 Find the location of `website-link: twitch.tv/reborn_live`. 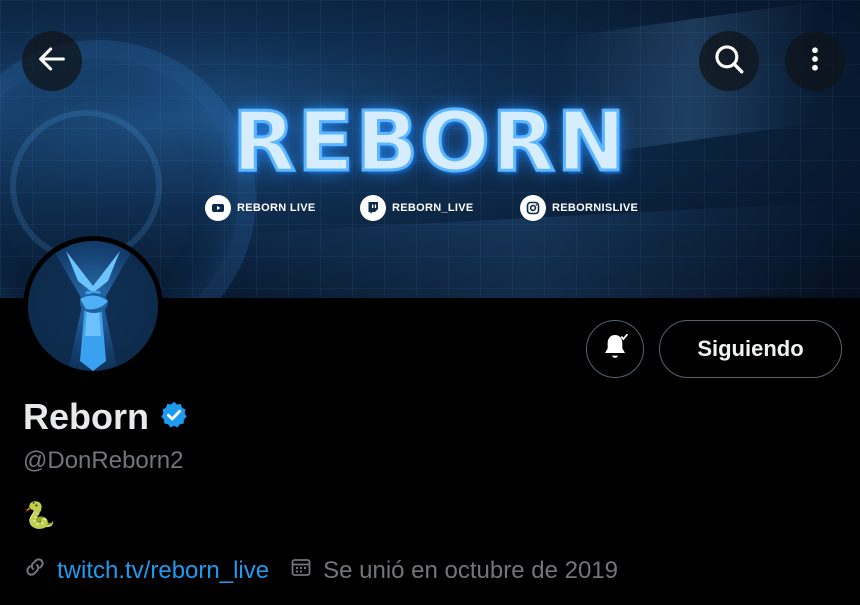

website-link: twitch.tv/reborn_live is located at coordinates (163, 571).